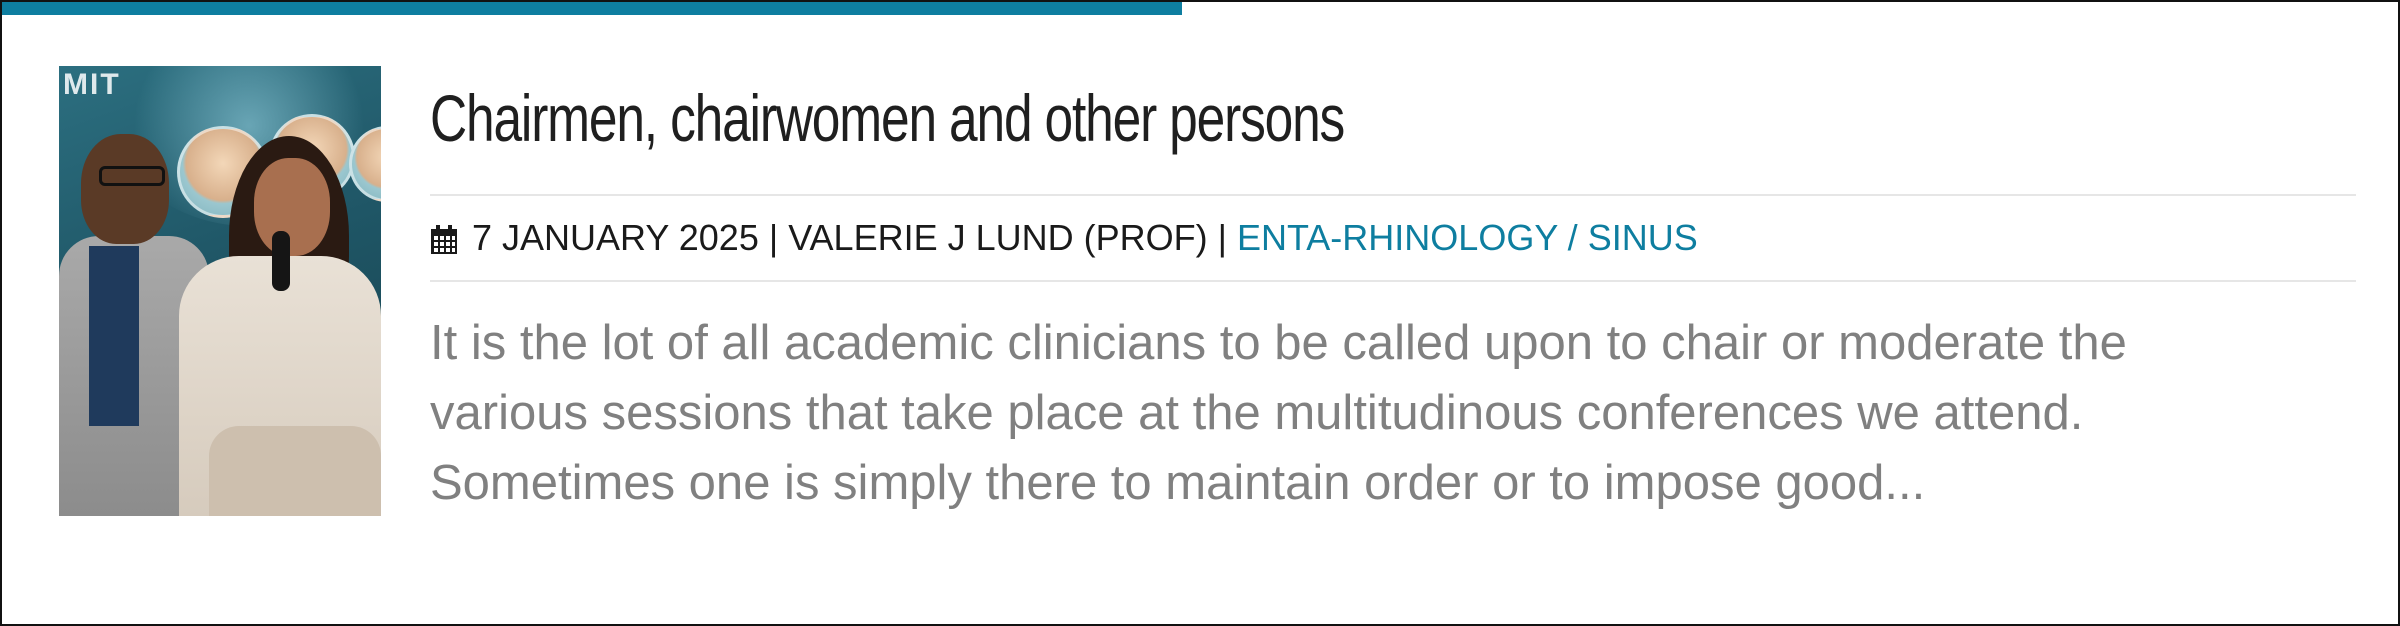 This screenshot has width=2400, height=626. I want to click on woman-legs, so click(295, 471).